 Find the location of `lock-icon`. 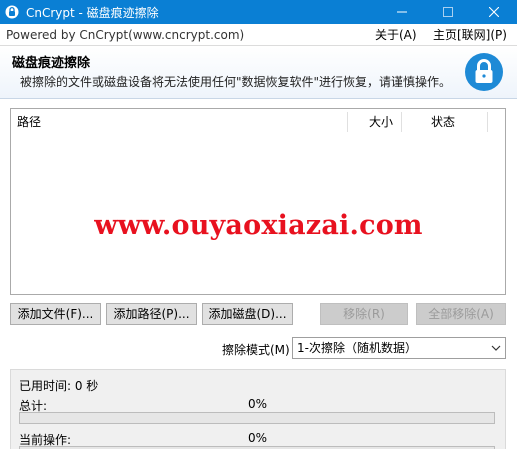

lock-icon is located at coordinates (484, 73).